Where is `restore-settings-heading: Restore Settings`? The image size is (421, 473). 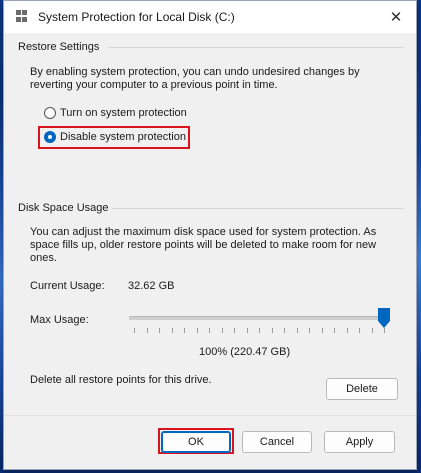
restore-settings-heading: Restore Settings is located at coordinates (59, 47).